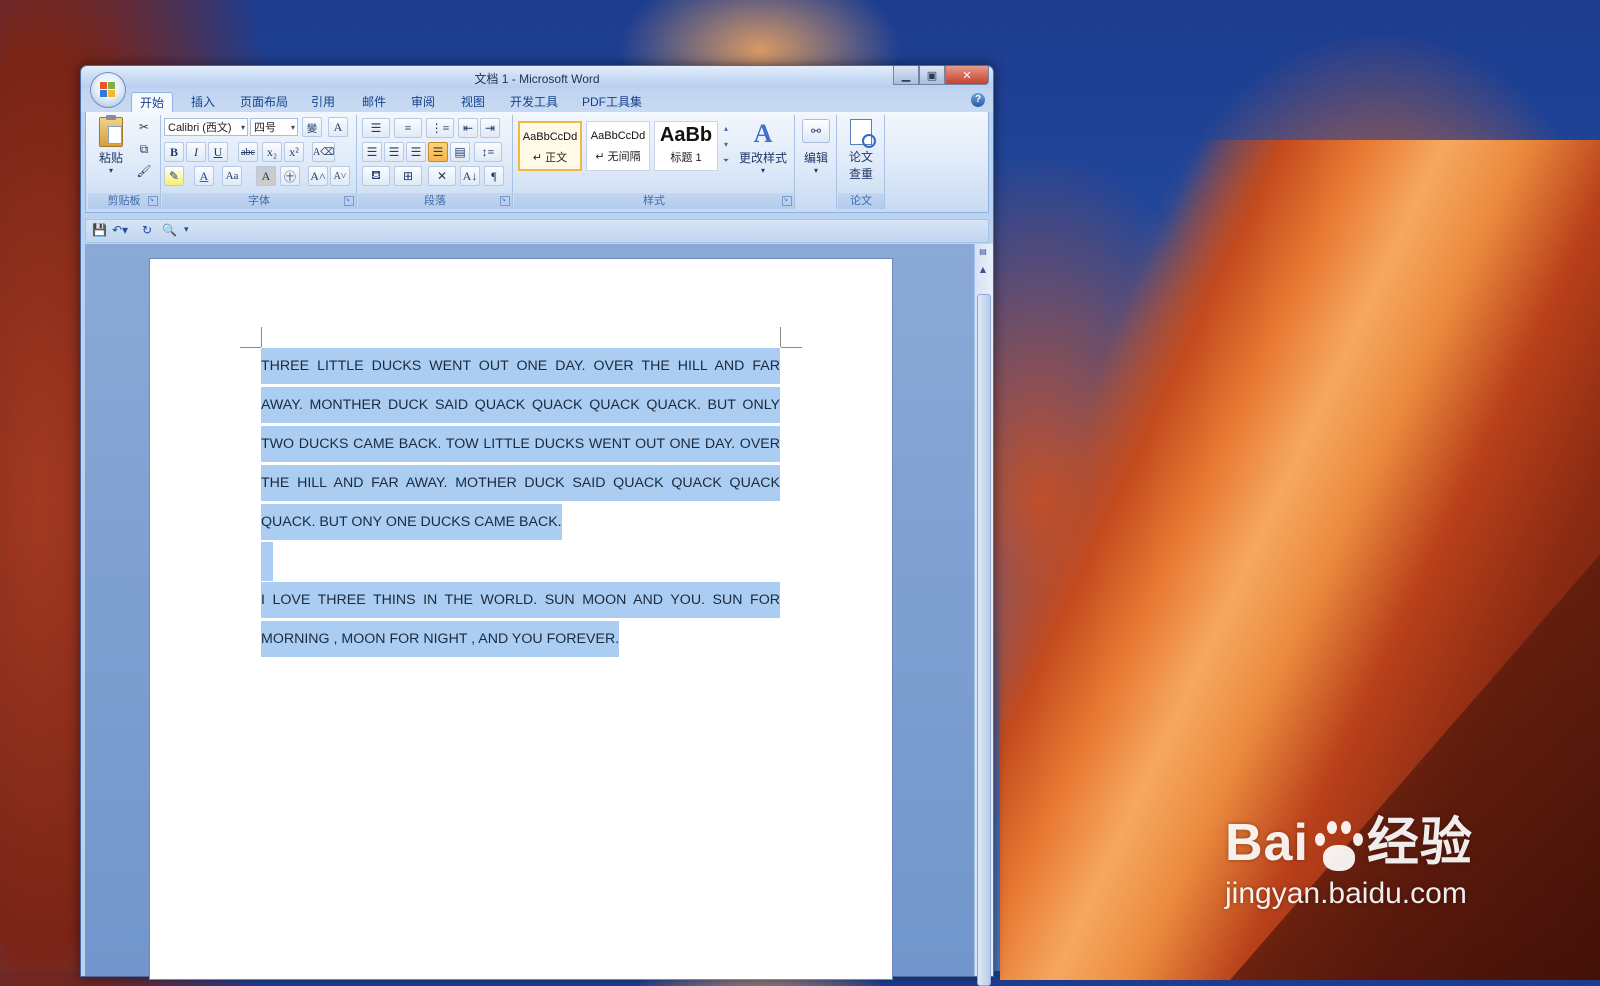  Describe the element at coordinates (861, 201) in the screenshot. I see `group-label-thesis: 论文` at that location.